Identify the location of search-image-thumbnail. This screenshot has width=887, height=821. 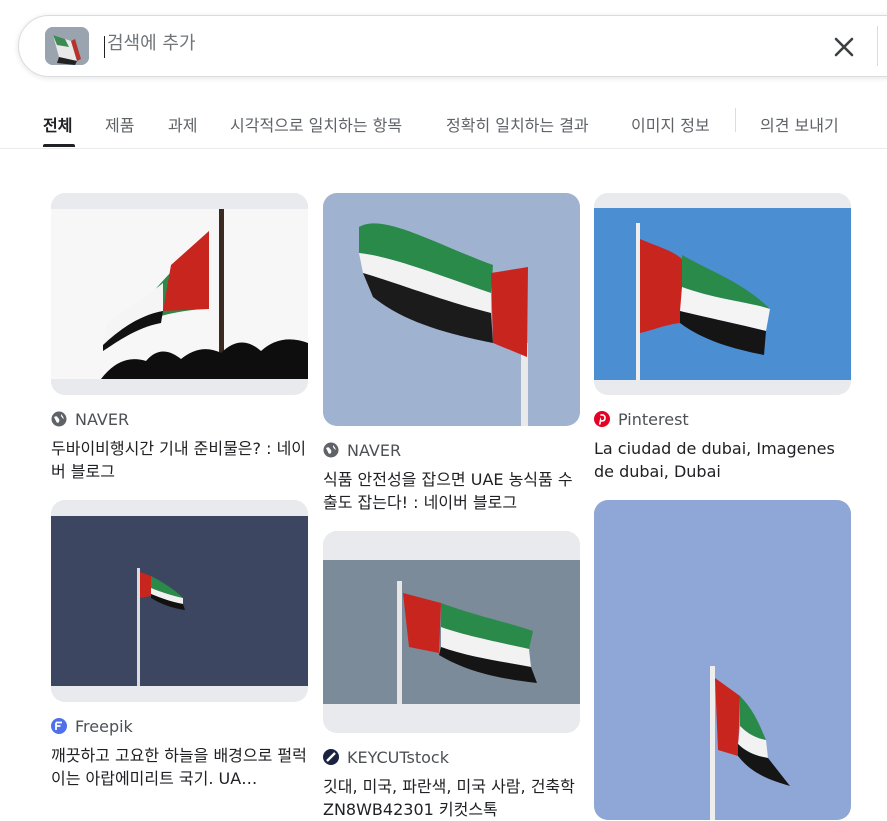
(67, 46).